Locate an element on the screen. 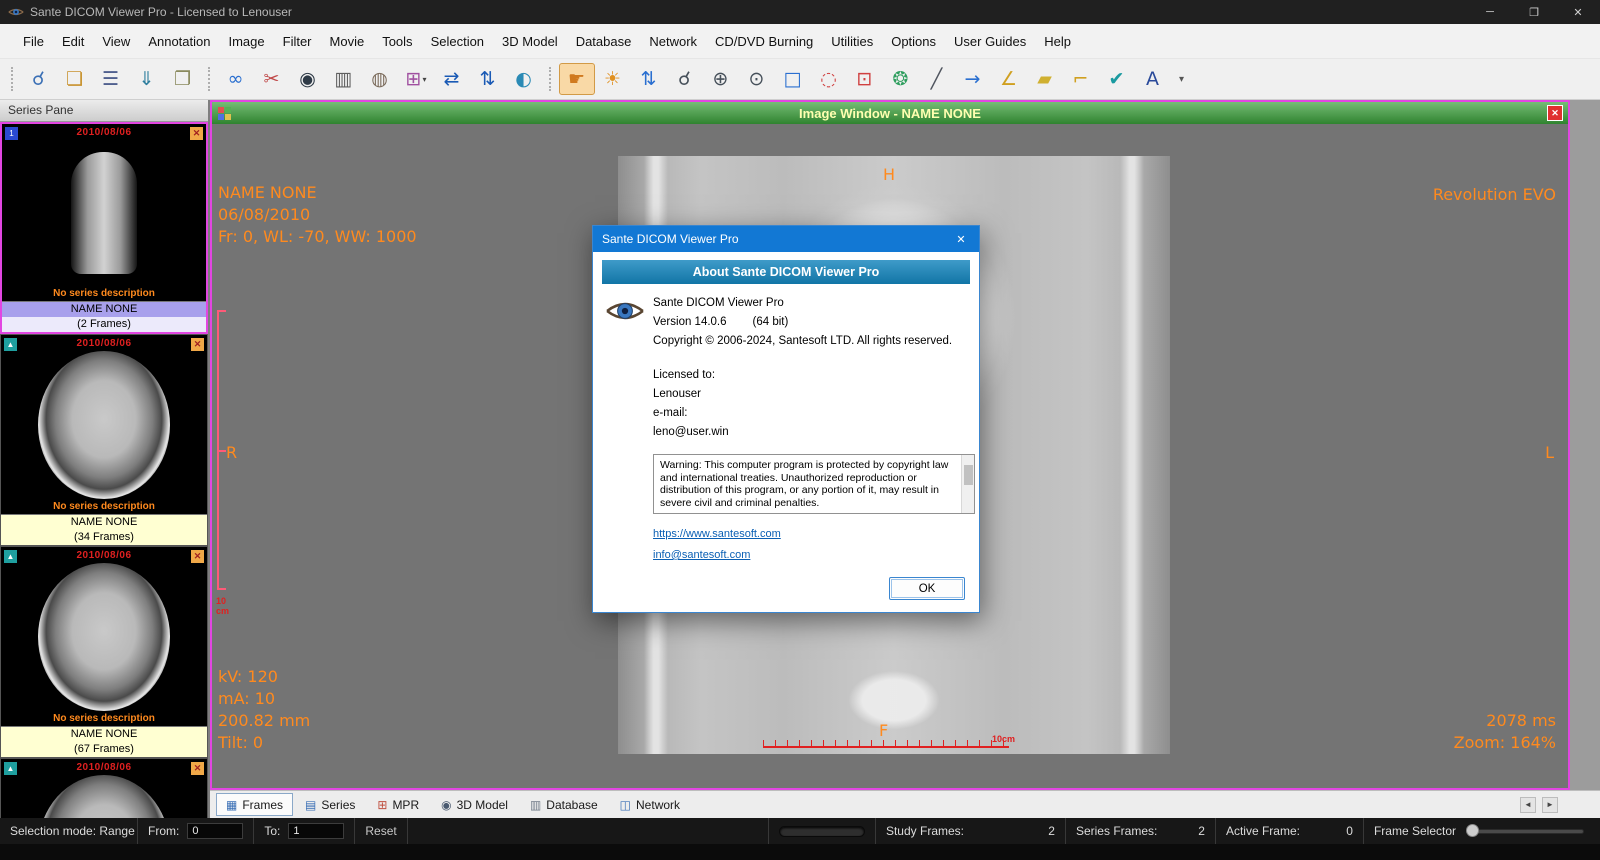  text-annotation-icon: A is located at coordinates (1153, 79).